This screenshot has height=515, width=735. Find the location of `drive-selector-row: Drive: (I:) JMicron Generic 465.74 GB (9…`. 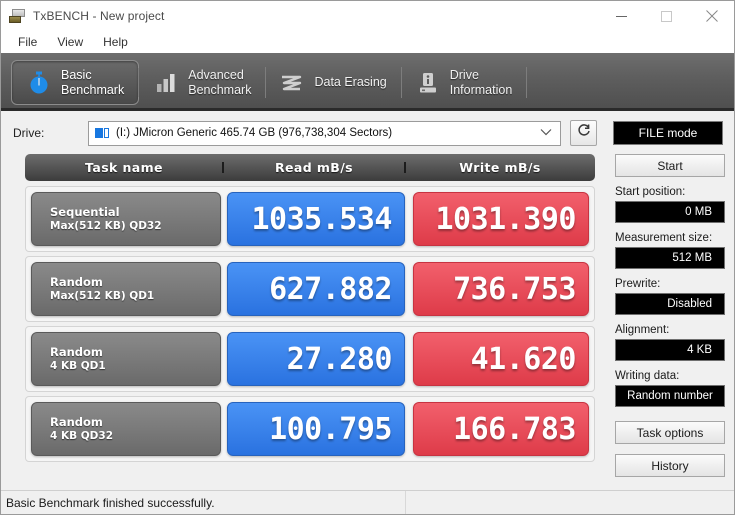

drive-selector-row: Drive: (I:) JMicron Generic 465.74 GB (9… is located at coordinates (367, 132).